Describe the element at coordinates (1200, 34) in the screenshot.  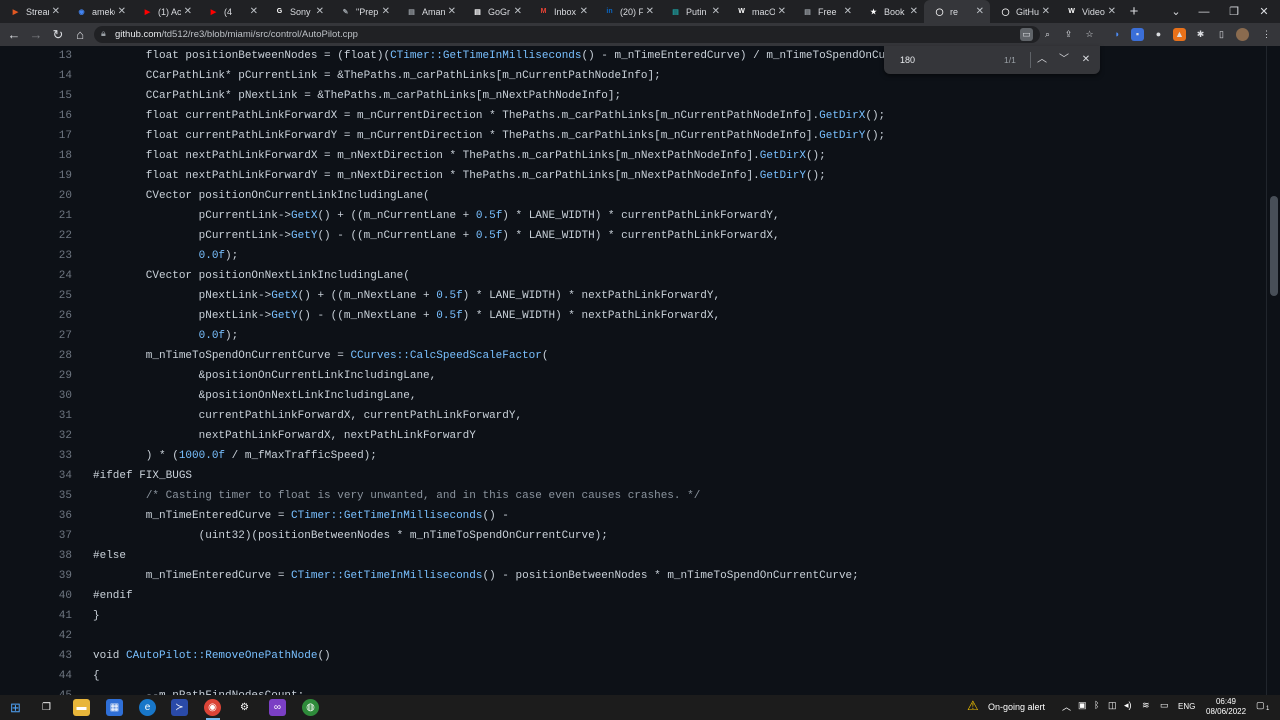
I see `extensions-puzzle-icon: ✱` at that location.